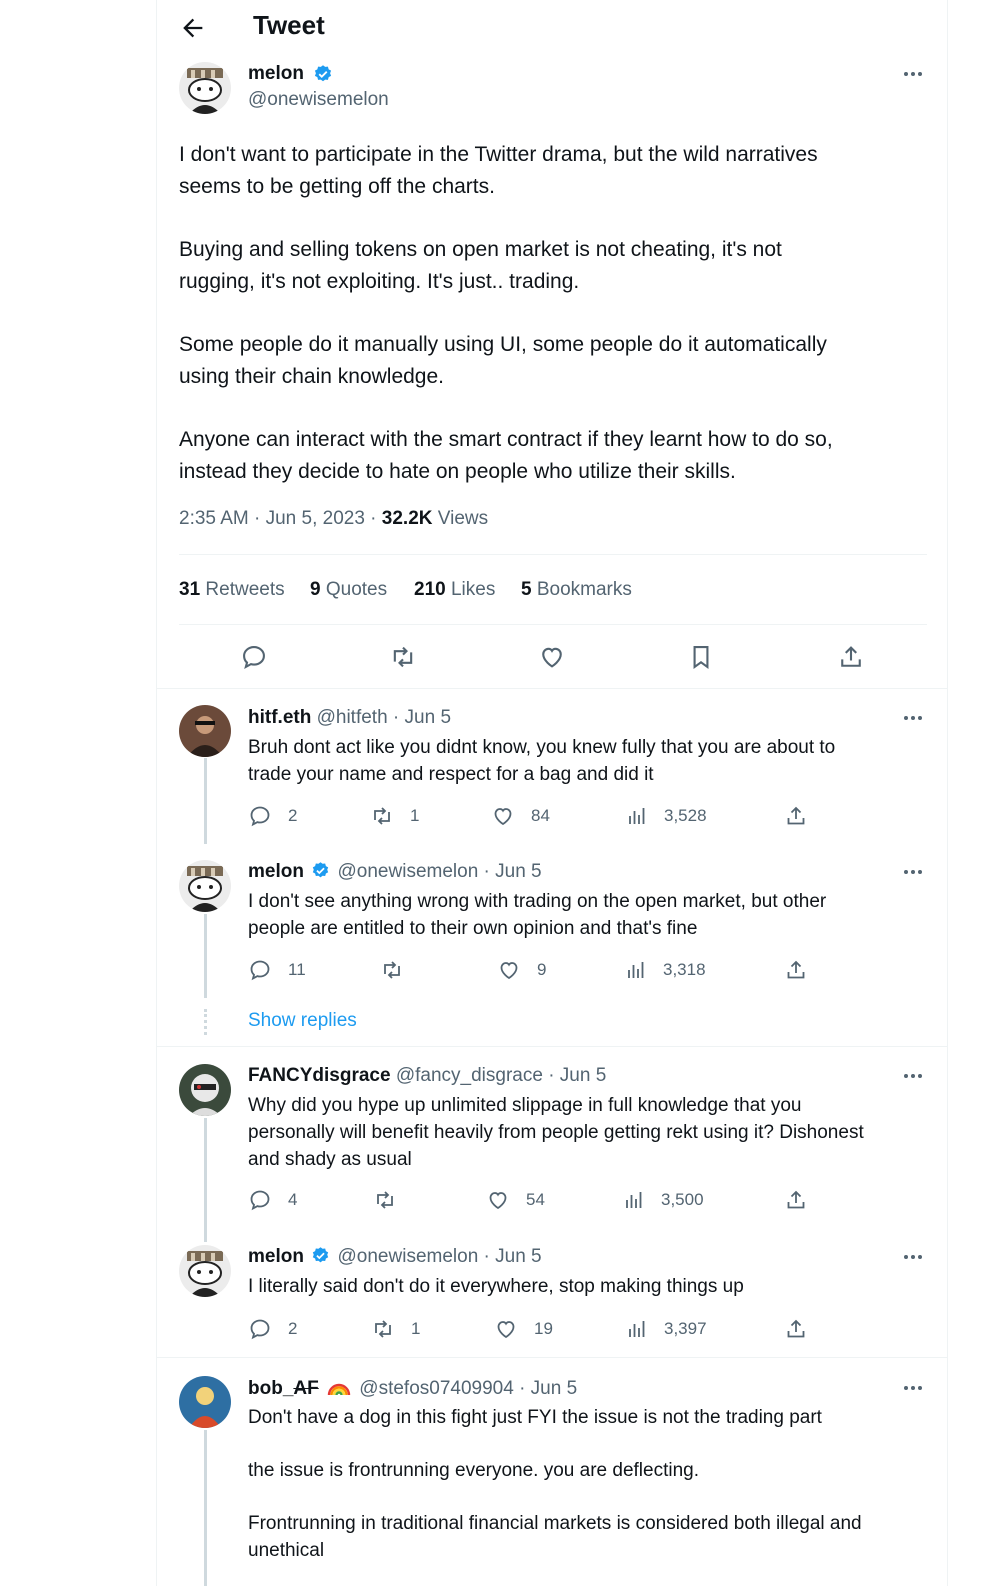 The image size is (998, 1586). I want to click on reply-text-line: and shady as usual, so click(330, 1159).